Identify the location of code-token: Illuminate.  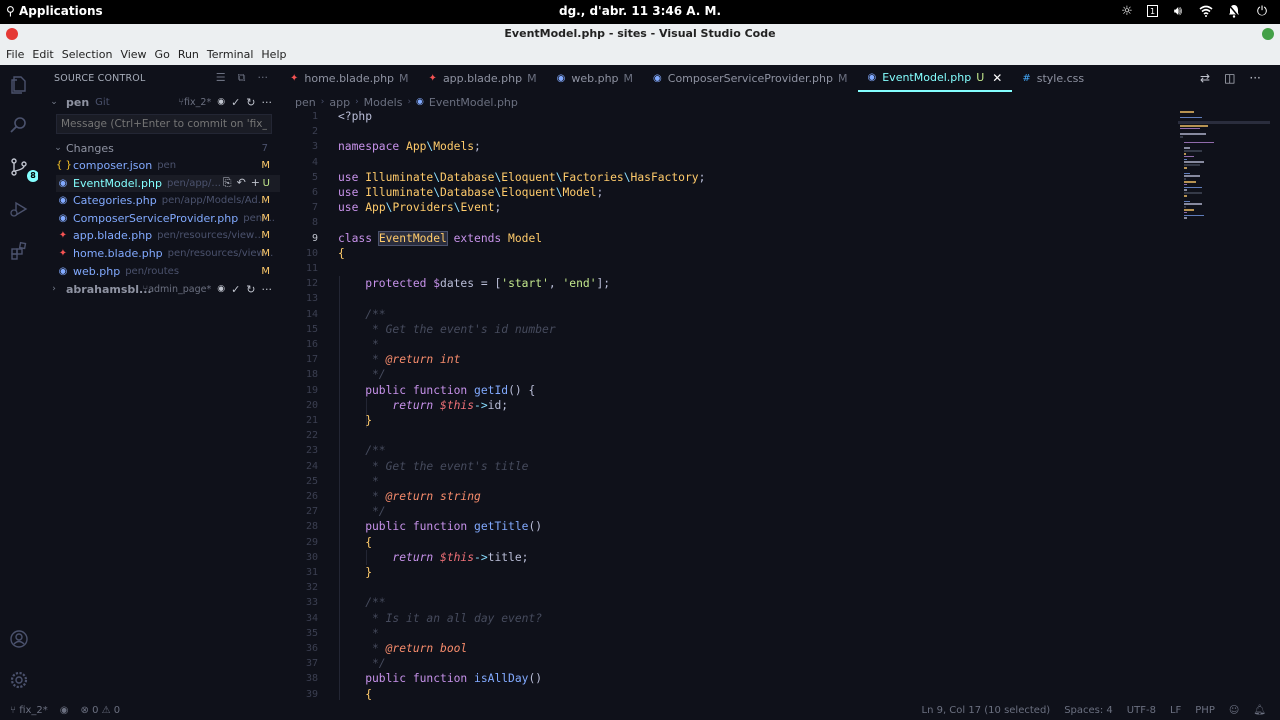
(399, 177).